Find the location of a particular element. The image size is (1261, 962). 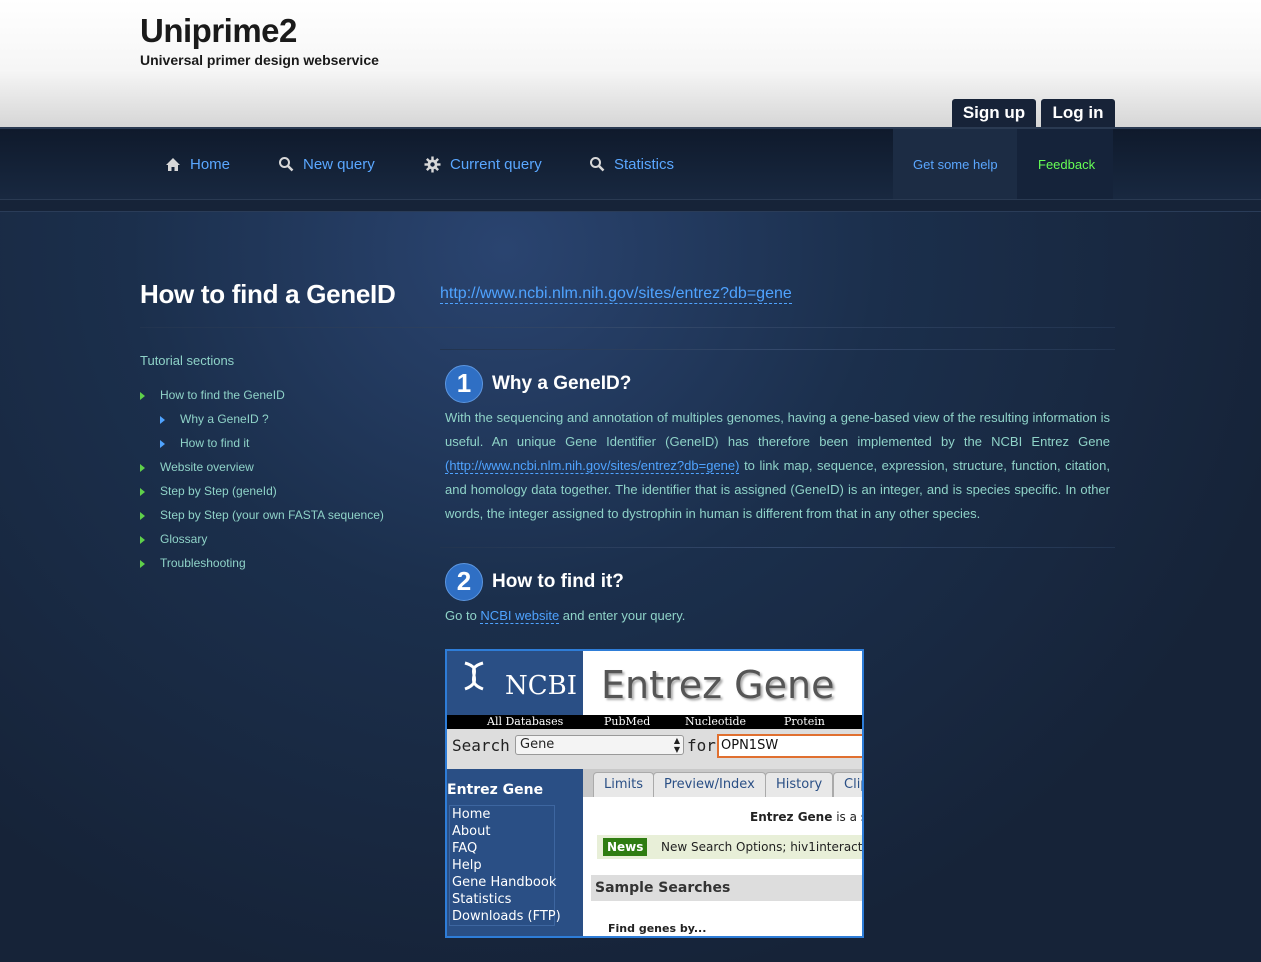

db-nucleotide: Nucleotide is located at coordinates (715, 721).